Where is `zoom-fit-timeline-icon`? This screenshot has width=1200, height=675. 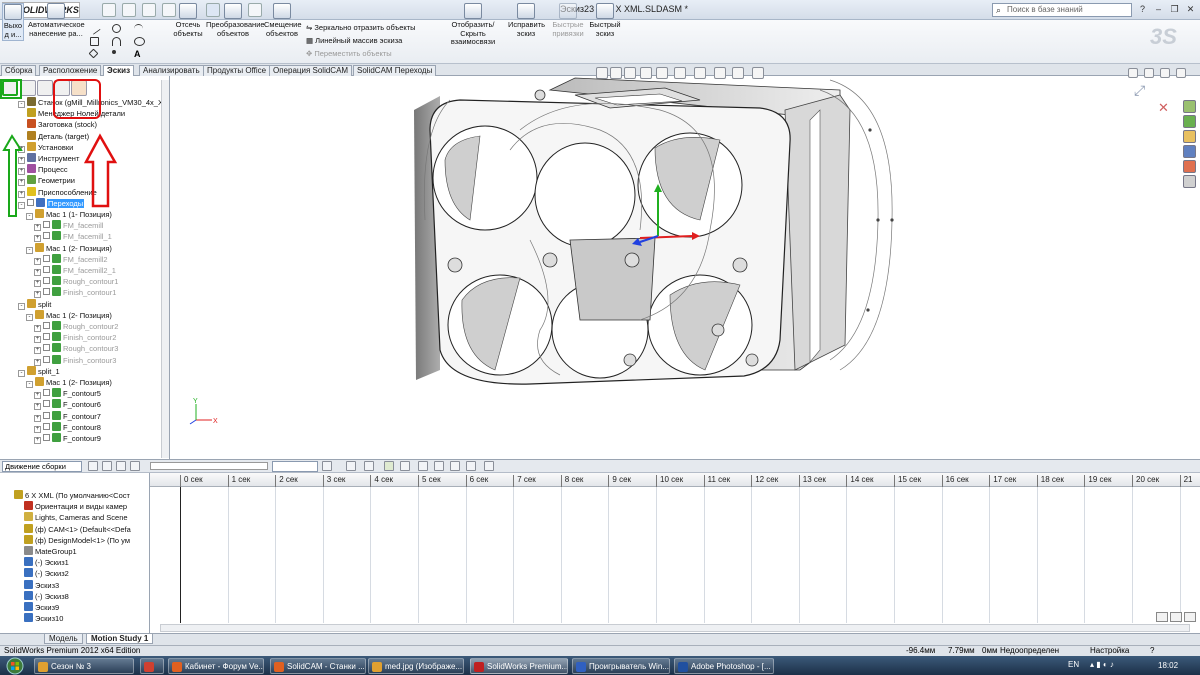
zoom-fit-timeline-icon is located at coordinates (1190, 617).